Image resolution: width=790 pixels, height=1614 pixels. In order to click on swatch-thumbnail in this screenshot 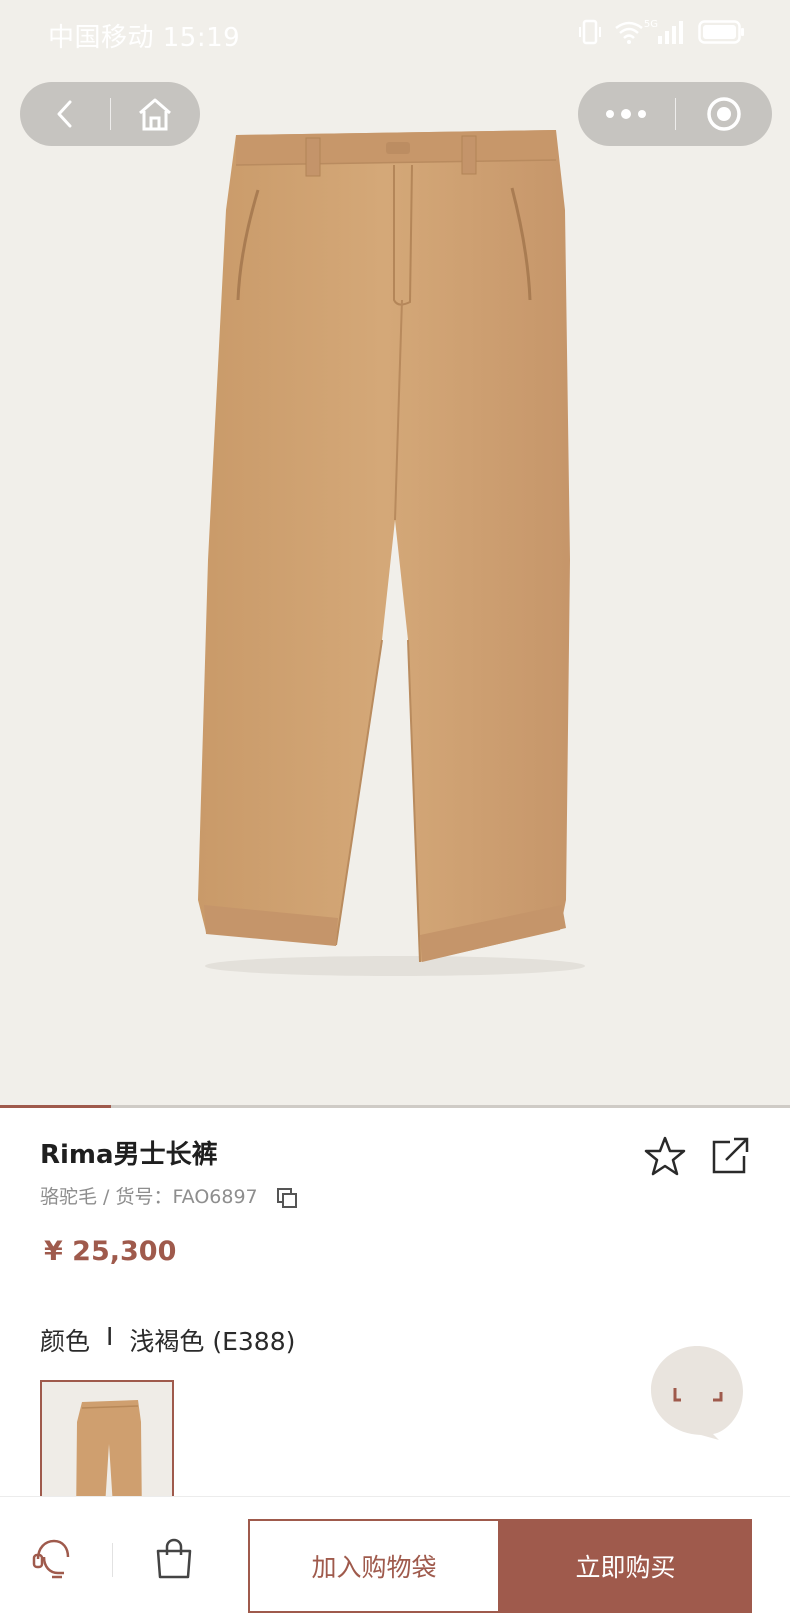, I will do `click(109, 1449)`.